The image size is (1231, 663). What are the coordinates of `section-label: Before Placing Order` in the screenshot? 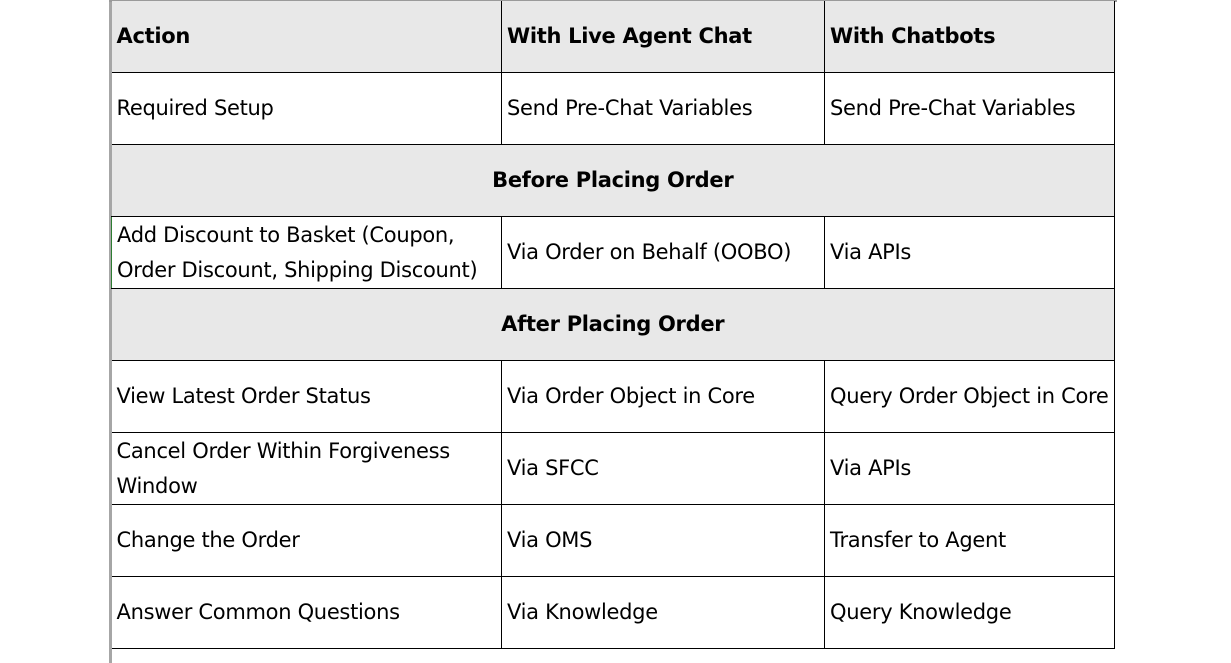 It's located at (613, 180).